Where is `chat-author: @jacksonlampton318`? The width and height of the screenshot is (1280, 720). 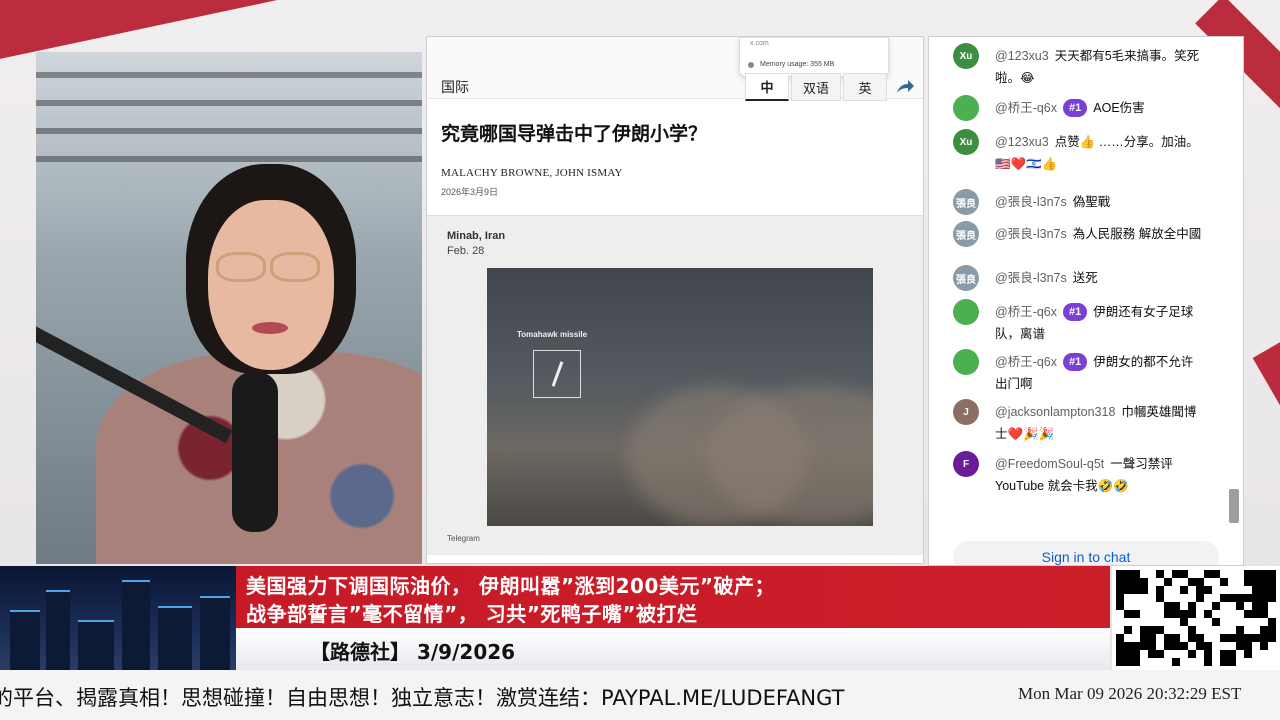
chat-author: @jacksonlampton318 is located at coordinates (1055, 412).